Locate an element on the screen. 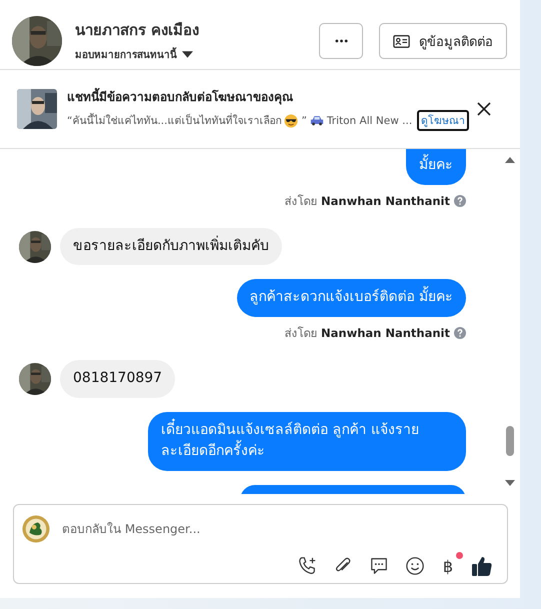 The image size is (541, 609). ad-reply-notice: แชทนี้มีข้อความตอบกลับต่อโฆษณาของคุณ is located at coordinates (268, 96).